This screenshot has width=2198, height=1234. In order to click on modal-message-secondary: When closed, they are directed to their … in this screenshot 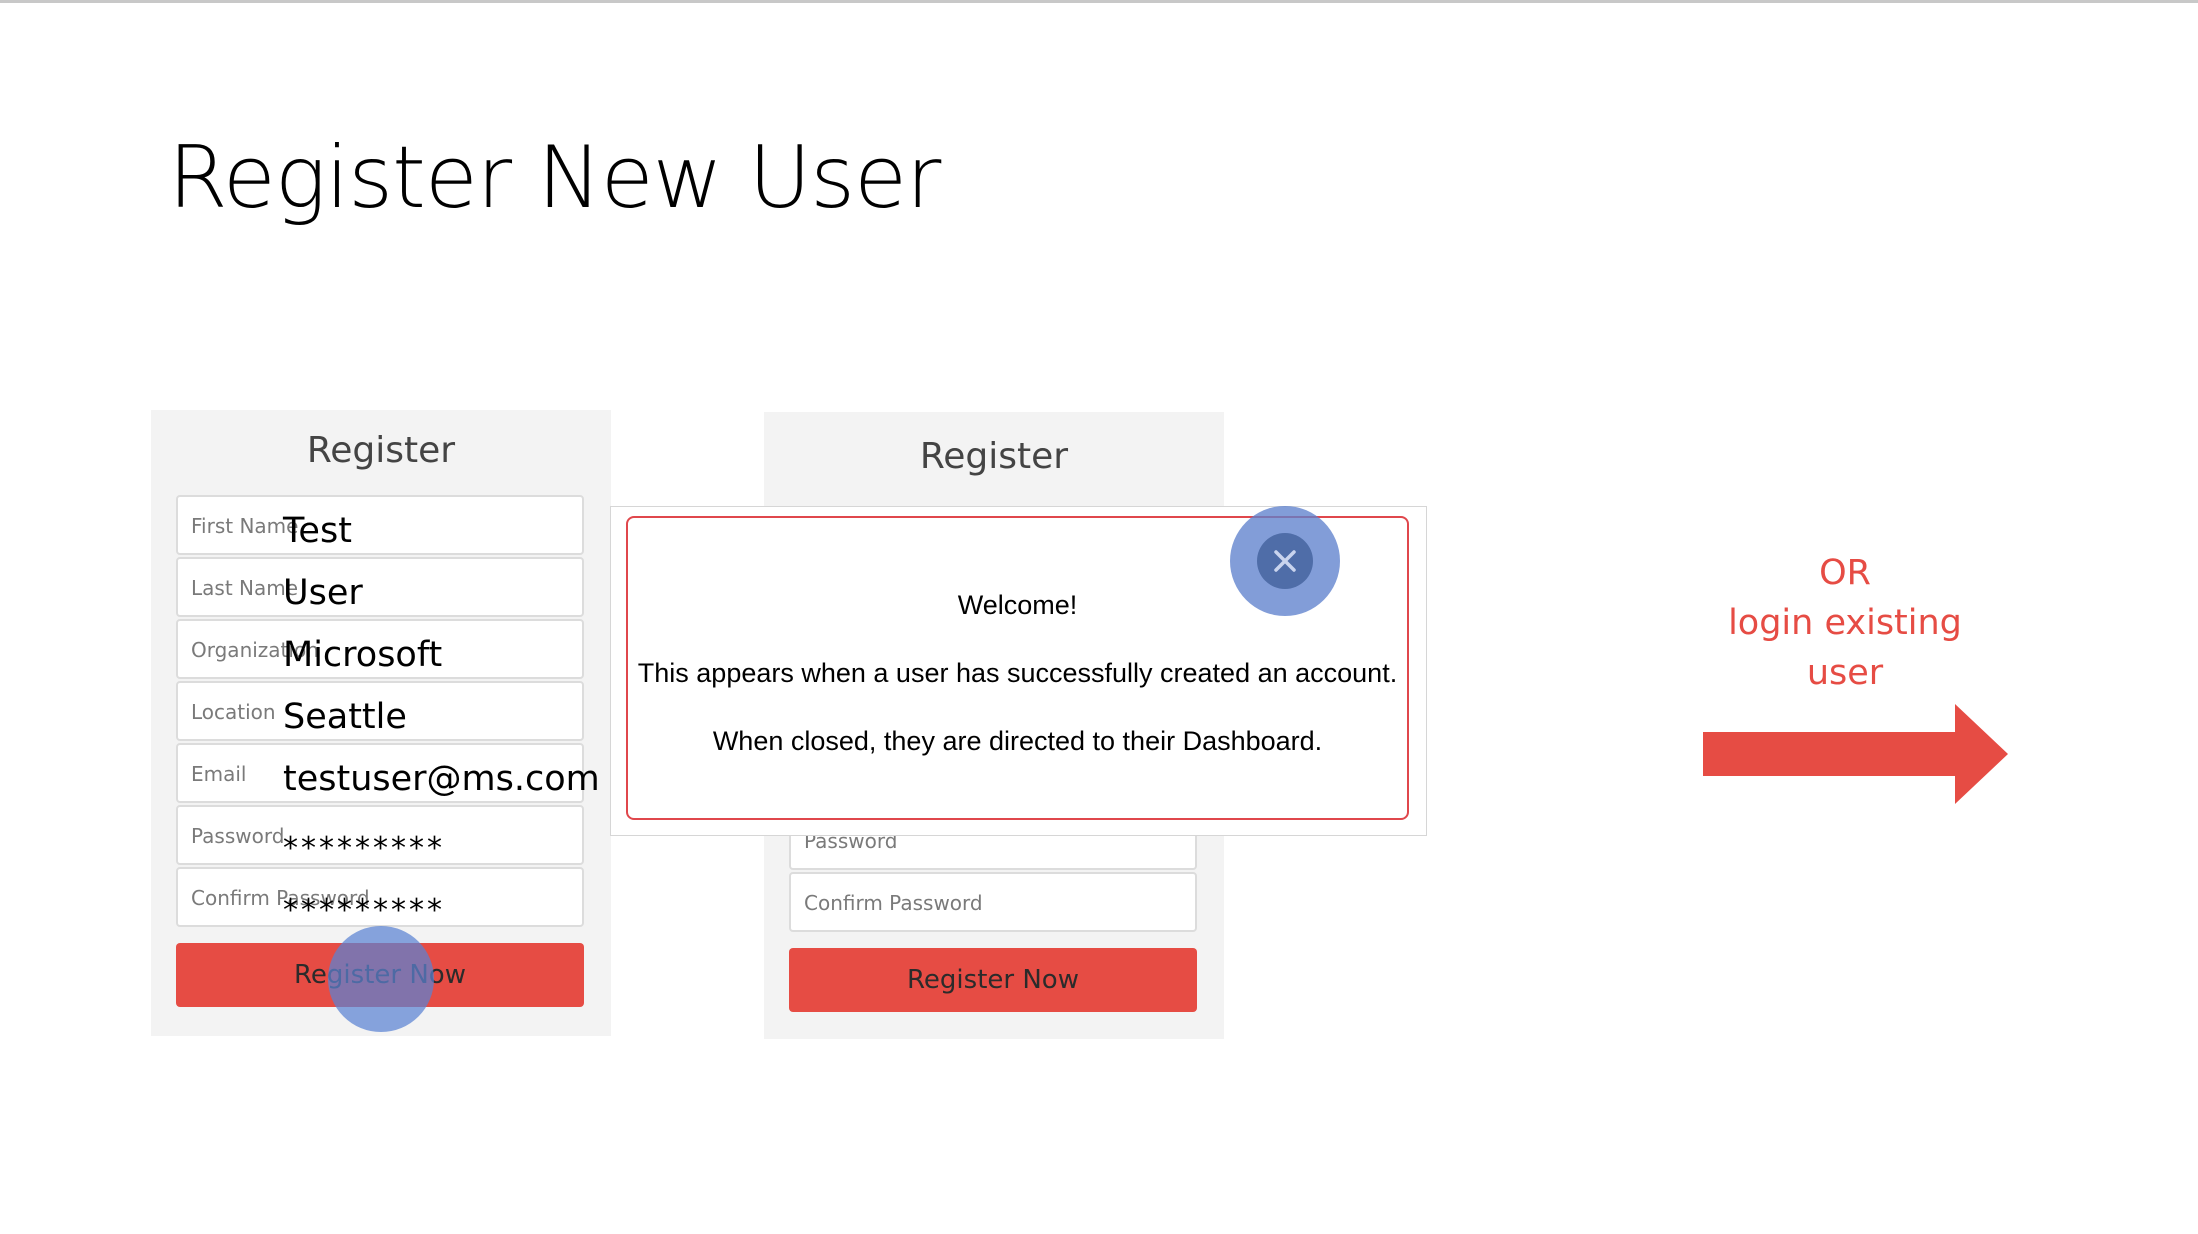, I will do `click(1017, 741)`.